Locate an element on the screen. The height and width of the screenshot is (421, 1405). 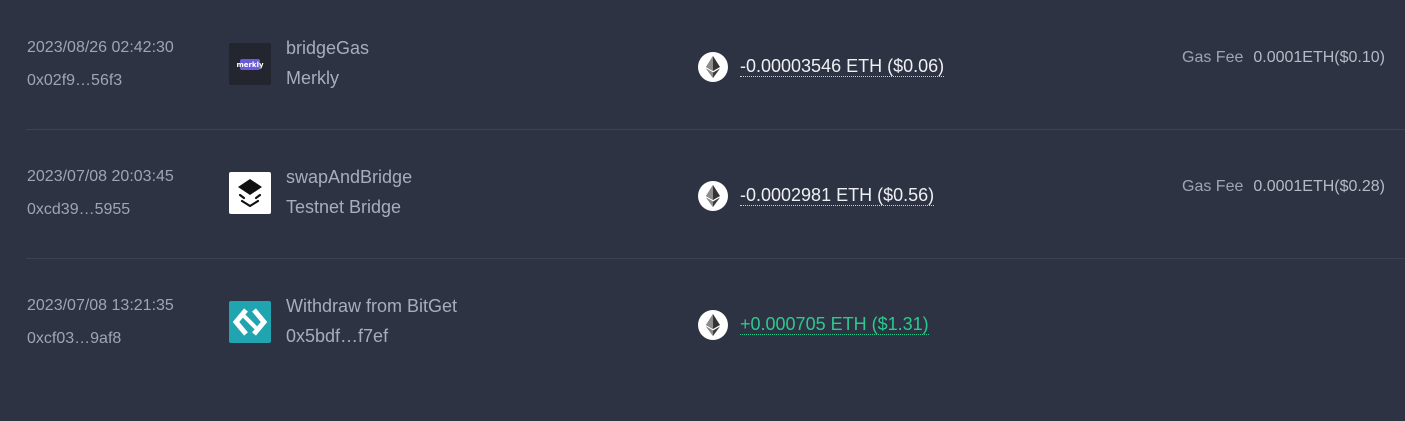
bitget-logo is located at coordinates (250, 322).